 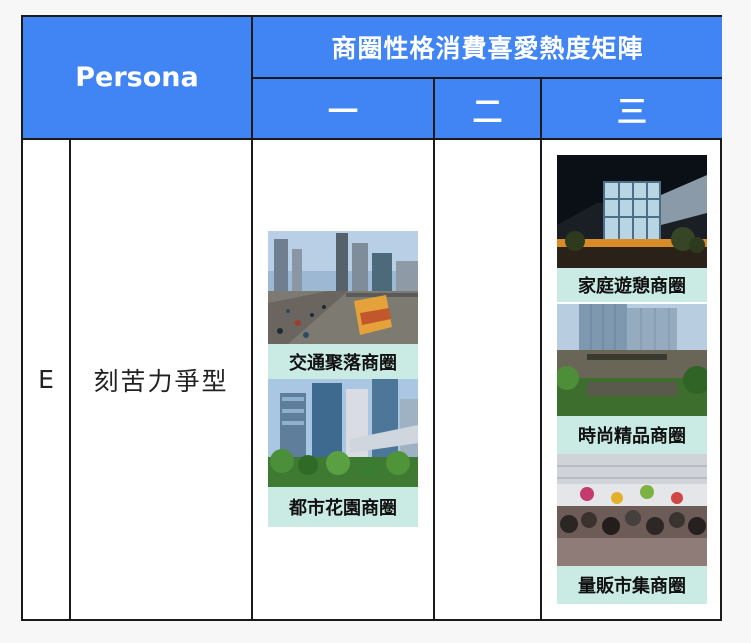 I want to click on mass-market-district-photo, so click(x=632, y=510).